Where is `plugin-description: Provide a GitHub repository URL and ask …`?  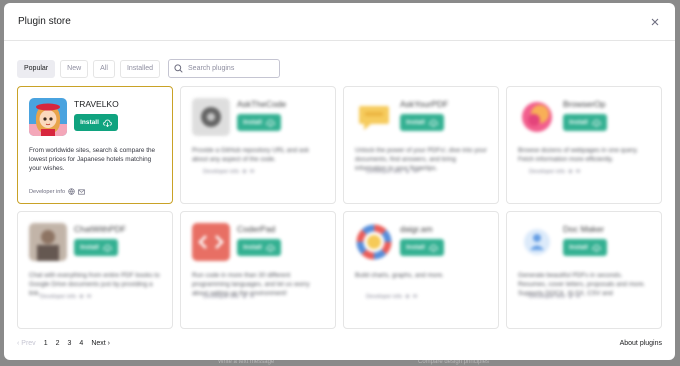
plugin-description: Provide a GitHub repository URL and ask … is located at coordinates (250, 155).